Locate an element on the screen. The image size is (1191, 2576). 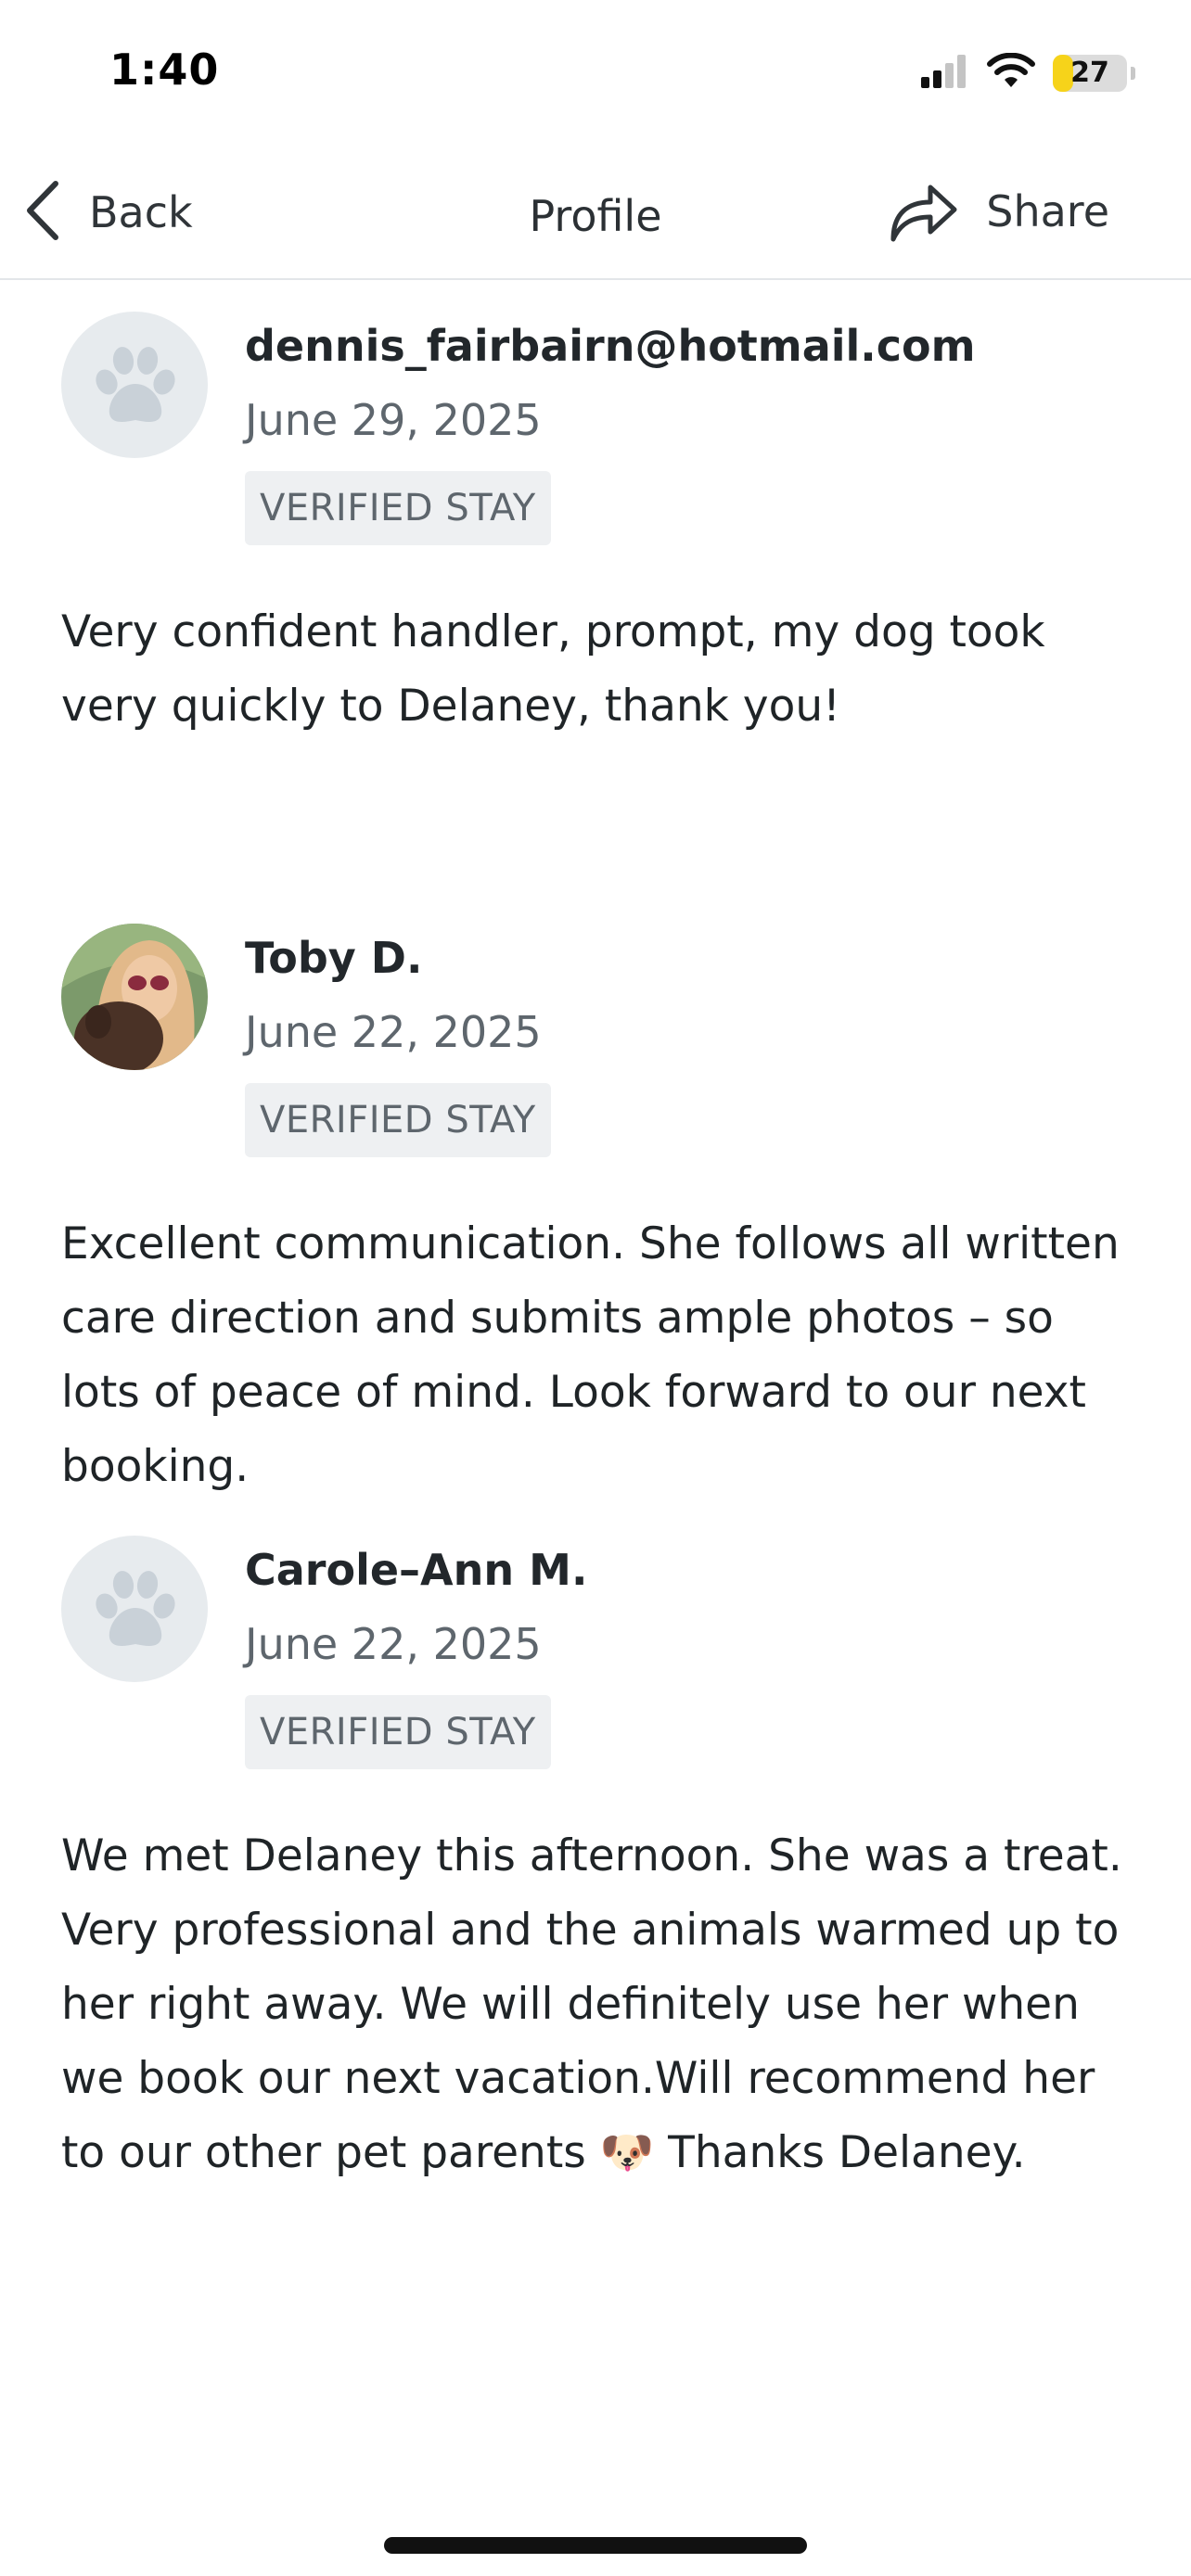
status-icons: 27 is located at coordinates (1028, 74).